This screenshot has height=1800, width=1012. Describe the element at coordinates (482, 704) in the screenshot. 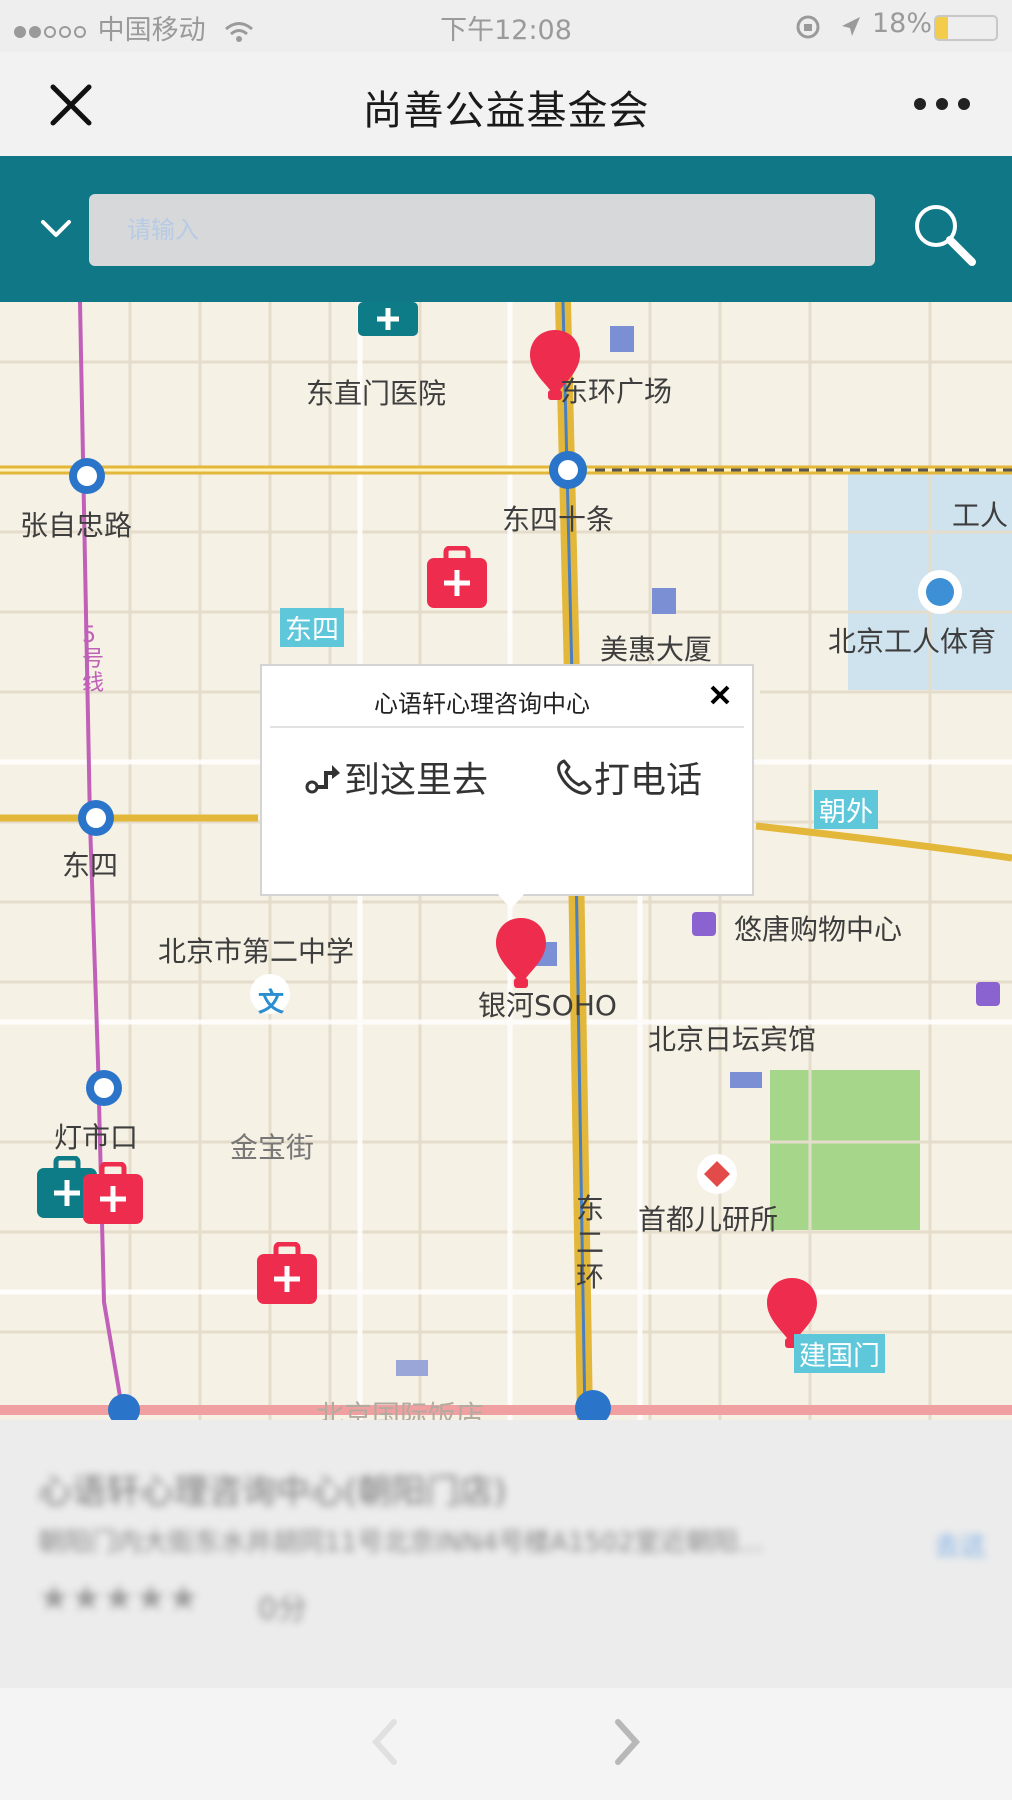

I see `popup-title: 心语轩心理咨询中心` at that location.